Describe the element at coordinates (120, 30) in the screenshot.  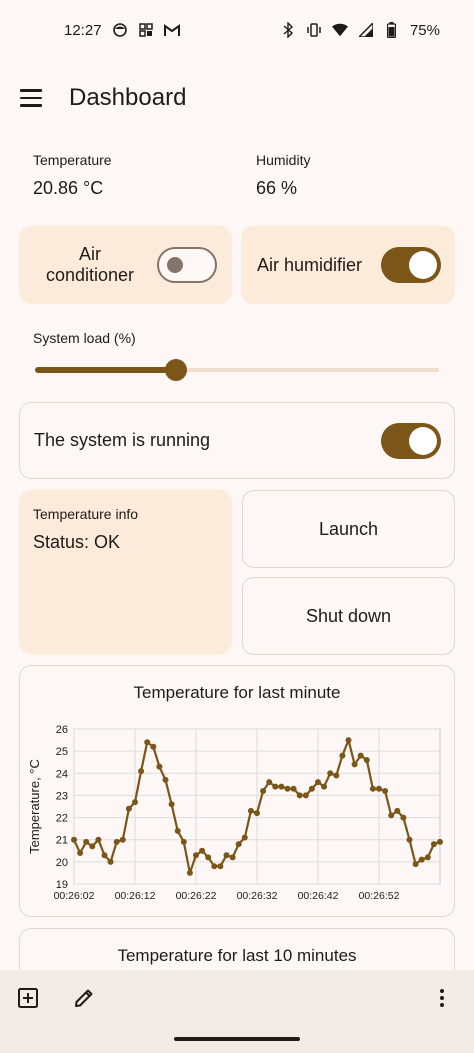
I see `face-icon` at that location.